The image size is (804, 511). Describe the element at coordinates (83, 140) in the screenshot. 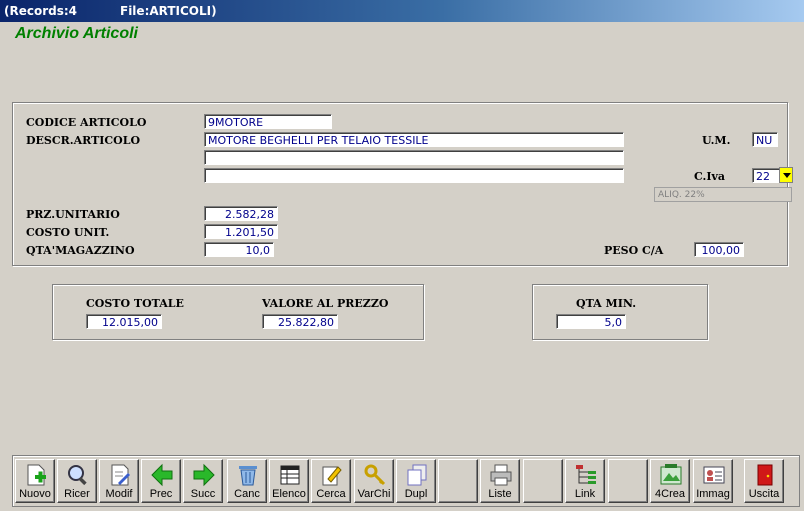

I see `descr-label: DESCR.ARTICOLO` at that location.